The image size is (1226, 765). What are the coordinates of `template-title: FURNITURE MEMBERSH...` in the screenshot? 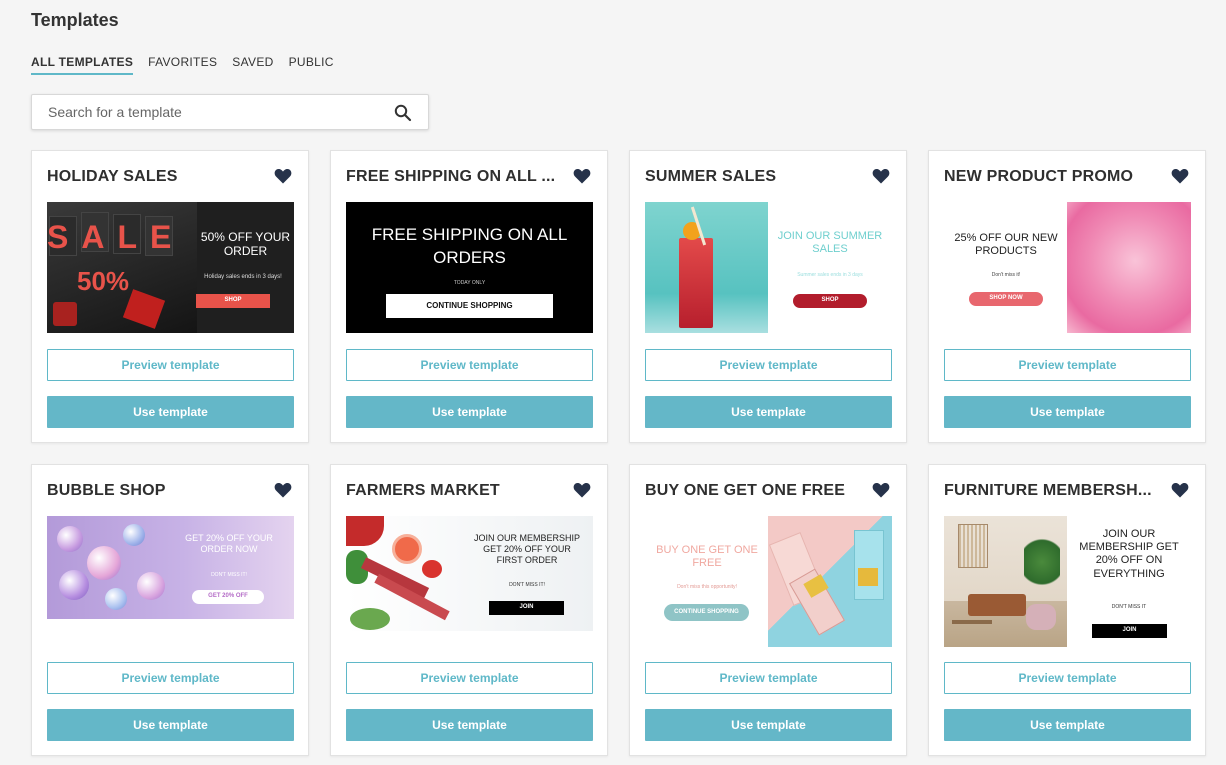 It's located at (1048, 490).